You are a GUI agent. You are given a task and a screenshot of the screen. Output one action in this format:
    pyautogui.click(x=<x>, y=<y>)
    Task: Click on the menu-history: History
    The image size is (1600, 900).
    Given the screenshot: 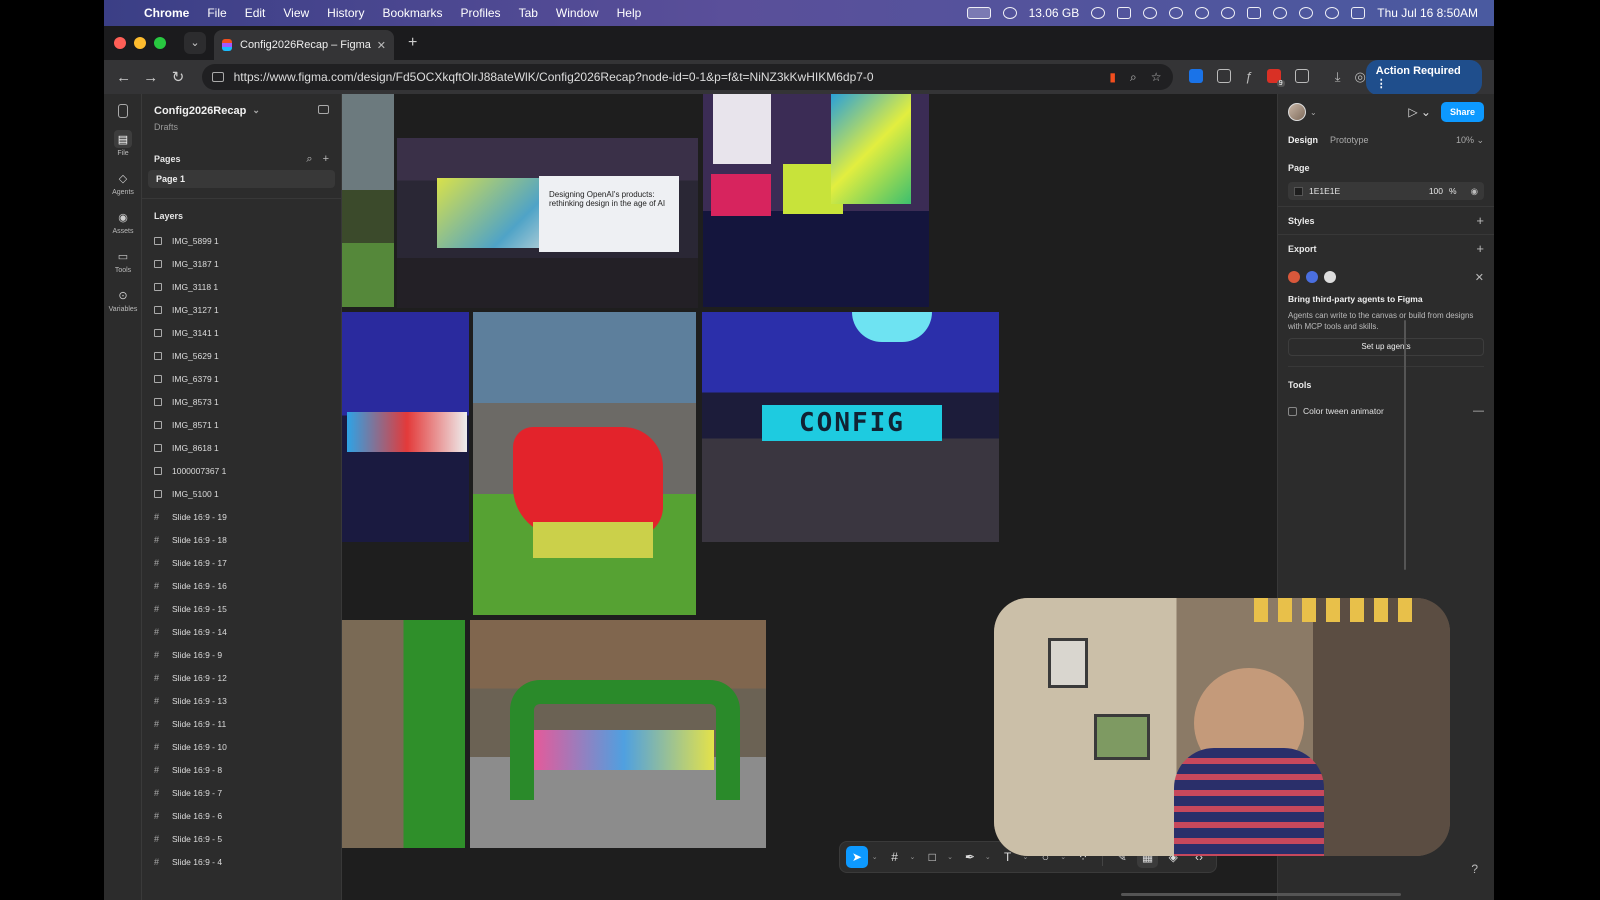 What is the action you would take?
    pyautogui.click(x=345, y=13)
    